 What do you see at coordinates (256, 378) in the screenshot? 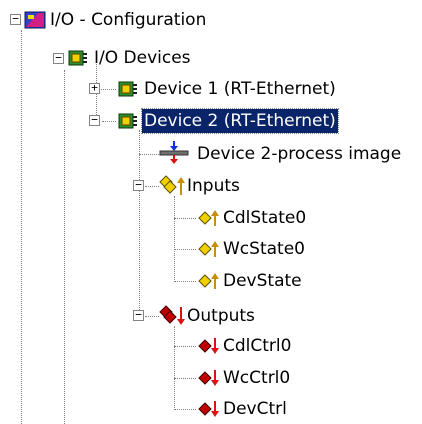
I see `tree-node-output-variable: WcCtrl0` at bounding box center [256, 378].